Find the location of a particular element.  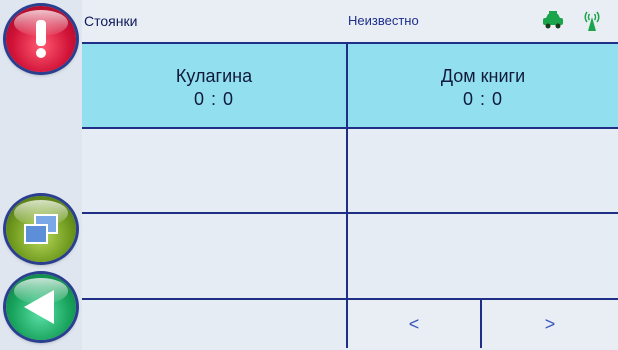

previous-page-button: < is located at coordinates (413, 323).